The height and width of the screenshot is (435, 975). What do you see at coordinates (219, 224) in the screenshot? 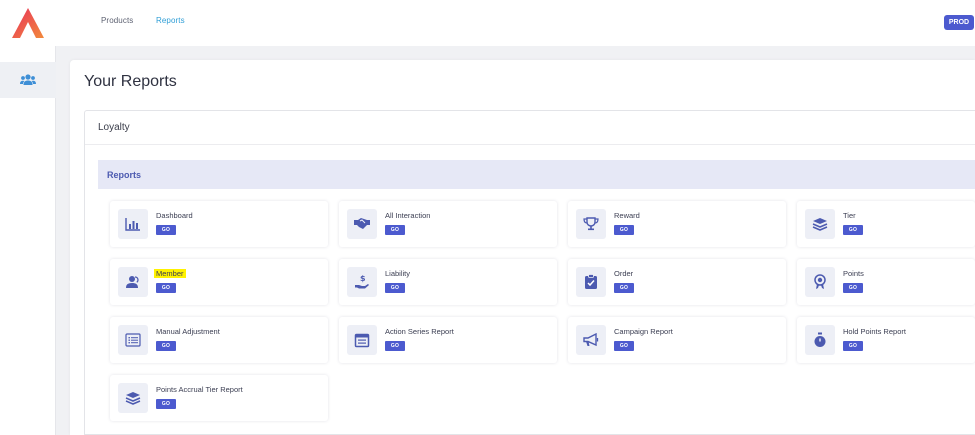
I see `report-tile-dashboard: Dashboard GO` at bounding box center [219, 224].